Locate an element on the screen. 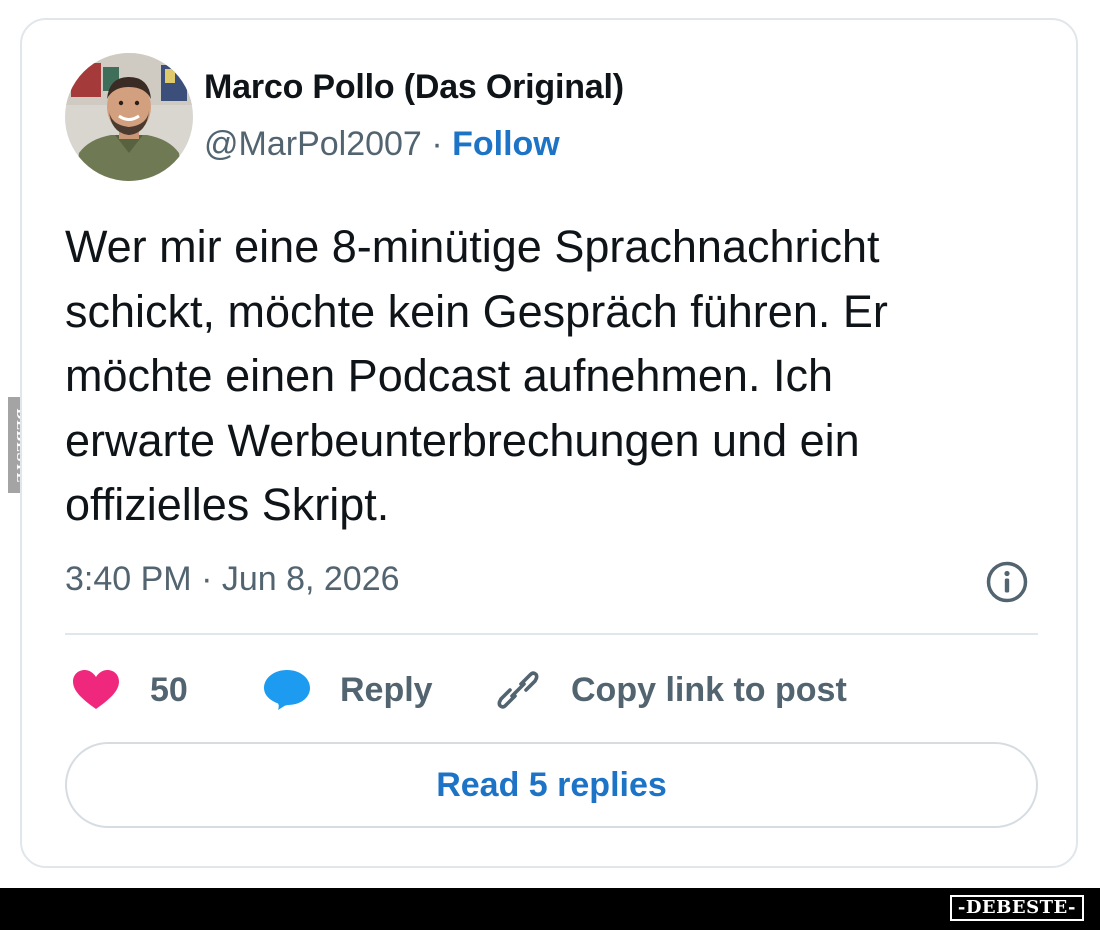 This screenshot has width=1100, height=930. tweet-text-line: offizielles Skript. is located at coordinates (227, 504).